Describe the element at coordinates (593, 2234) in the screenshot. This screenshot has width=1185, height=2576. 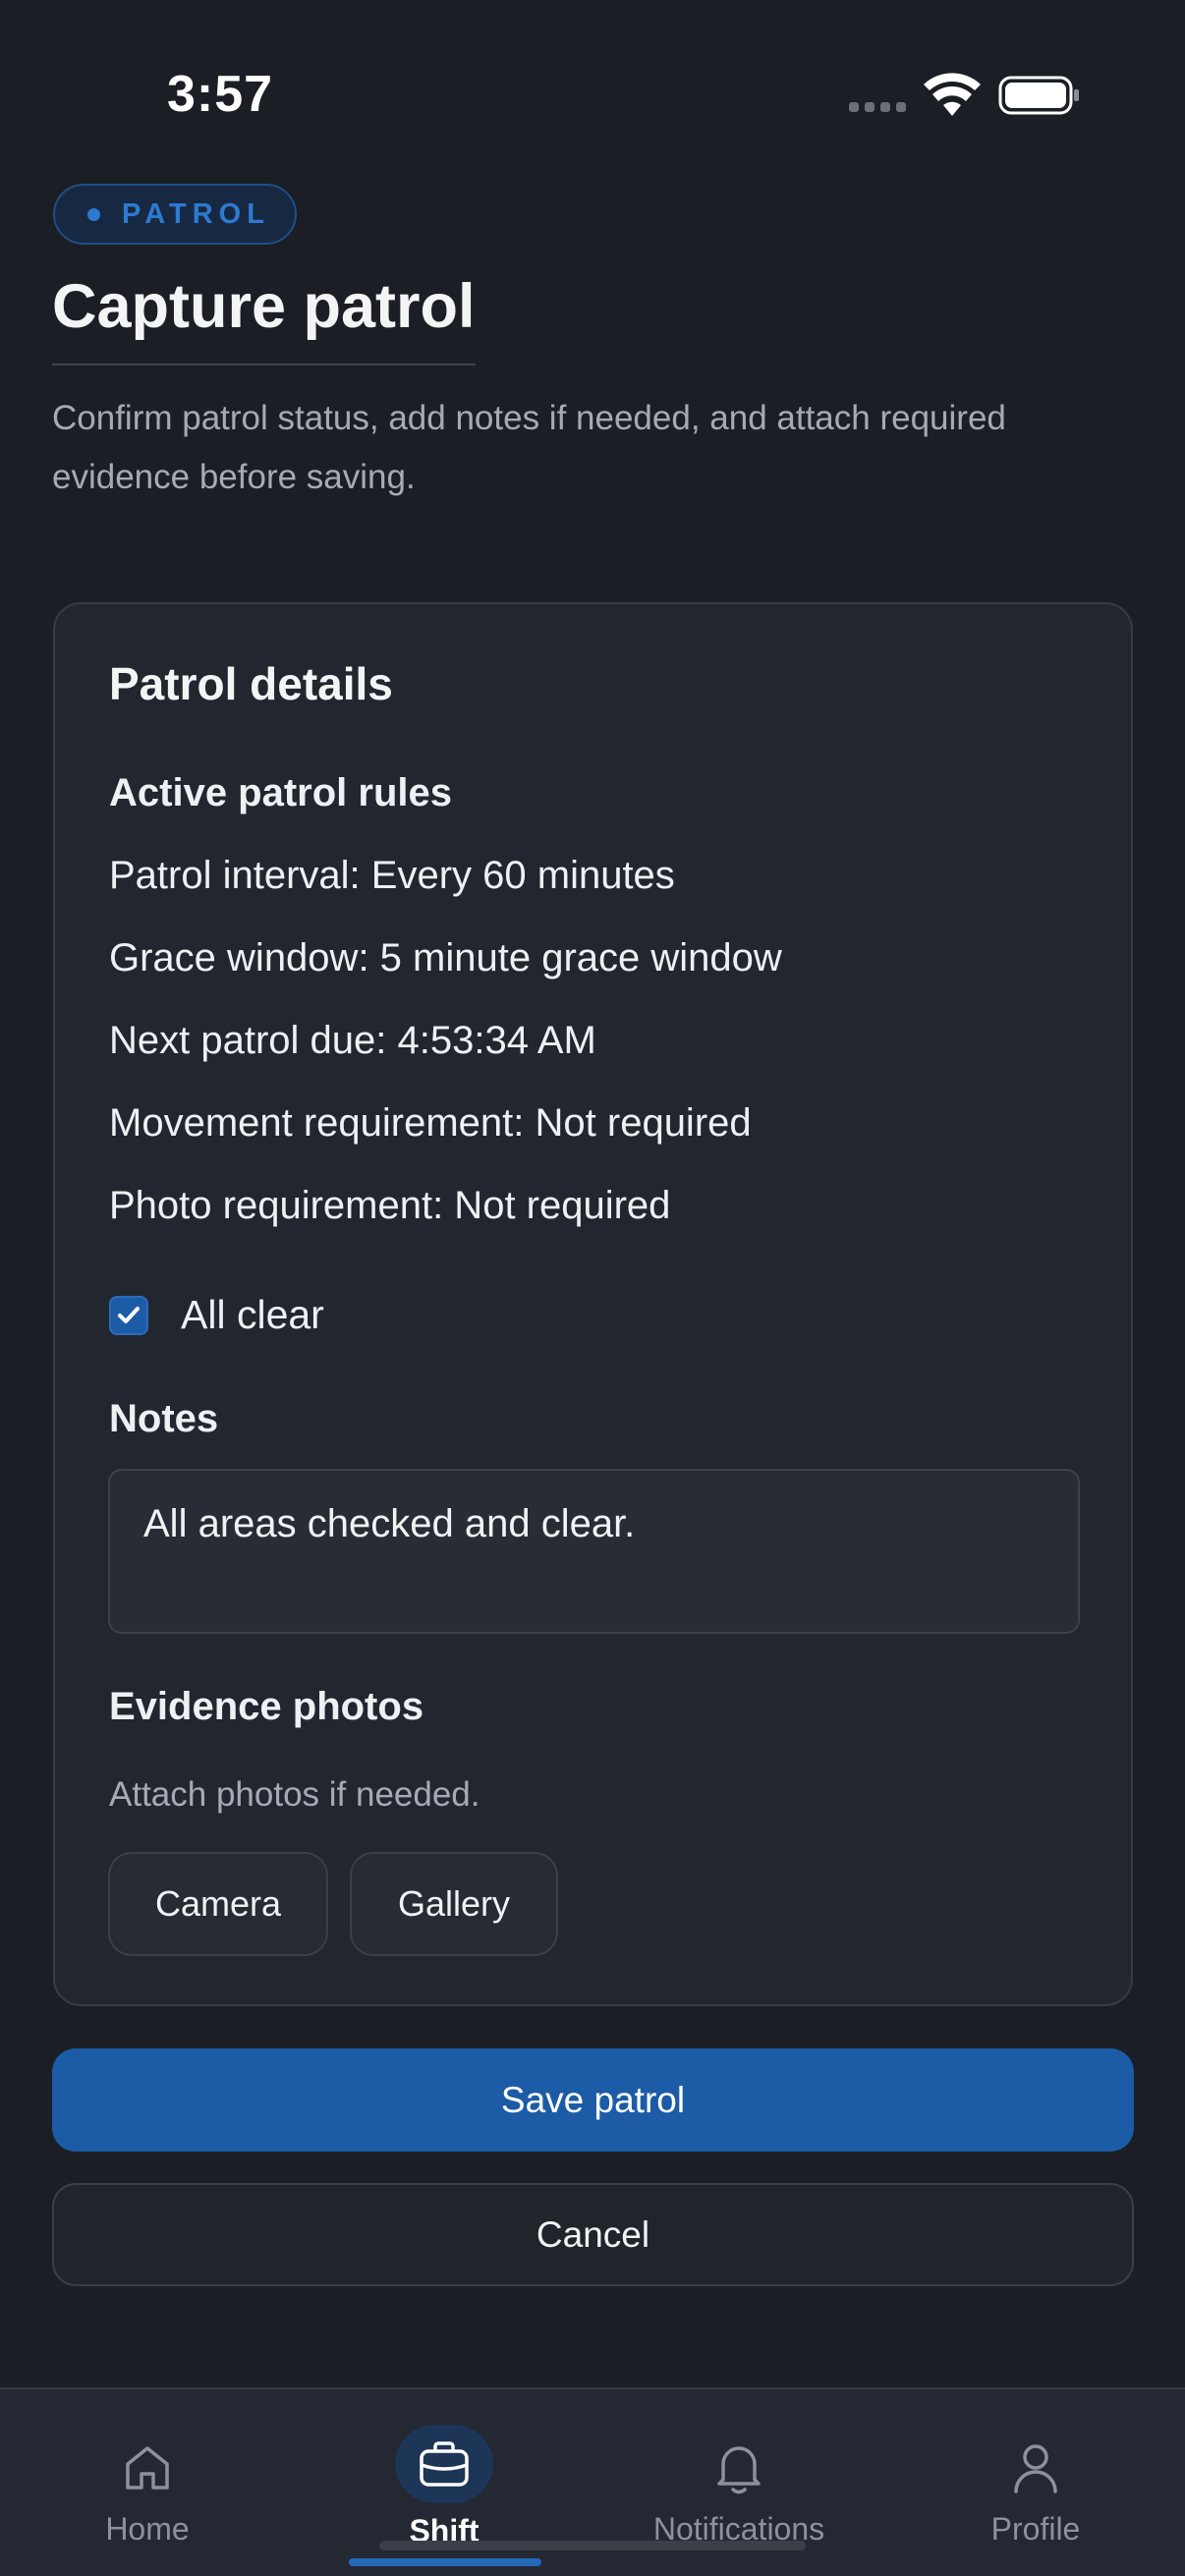
I see `cancel-button: Cancel` at that location.